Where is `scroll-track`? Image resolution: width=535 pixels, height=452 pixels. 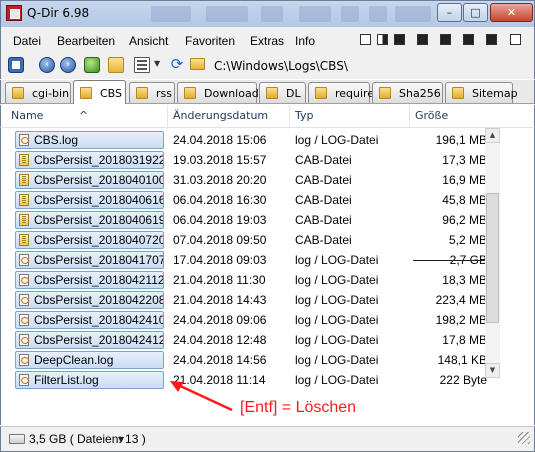 scroll-track is located at coordinates (492, 253).